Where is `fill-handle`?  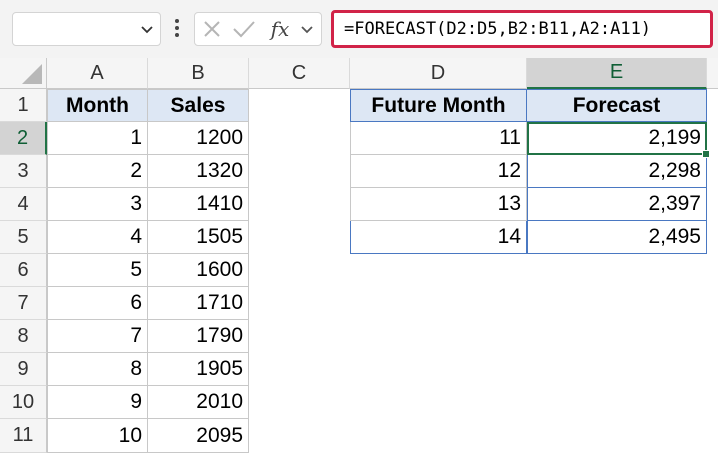 fill-handle is located at coordinates (706, 154).